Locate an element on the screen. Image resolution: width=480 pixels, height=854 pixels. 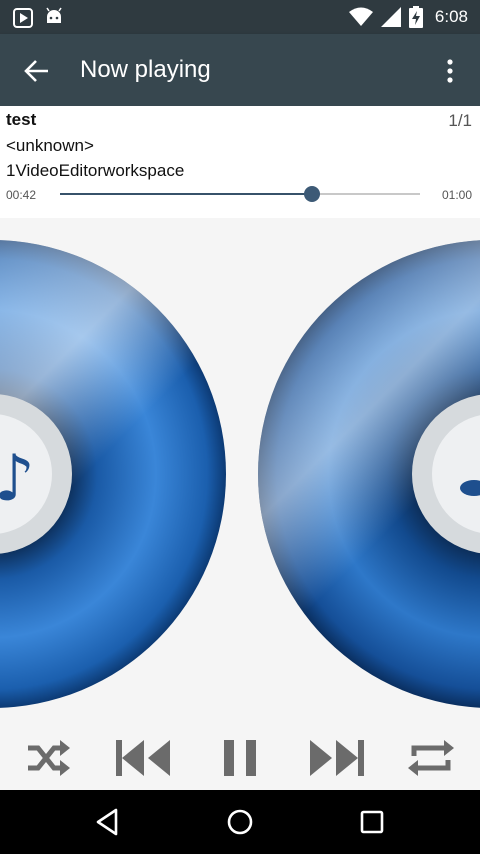
arrow-back-icon is located at coordinates (37, 71).